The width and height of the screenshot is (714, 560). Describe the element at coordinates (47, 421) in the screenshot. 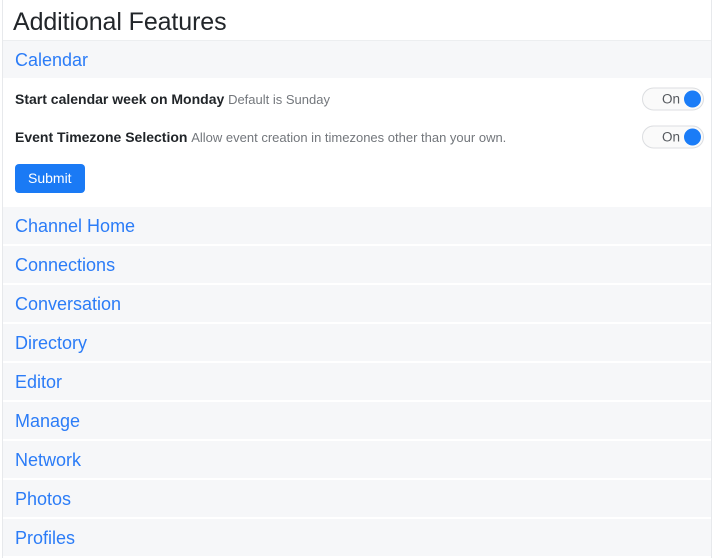

I see `section-link-manage: Manage` at that location.